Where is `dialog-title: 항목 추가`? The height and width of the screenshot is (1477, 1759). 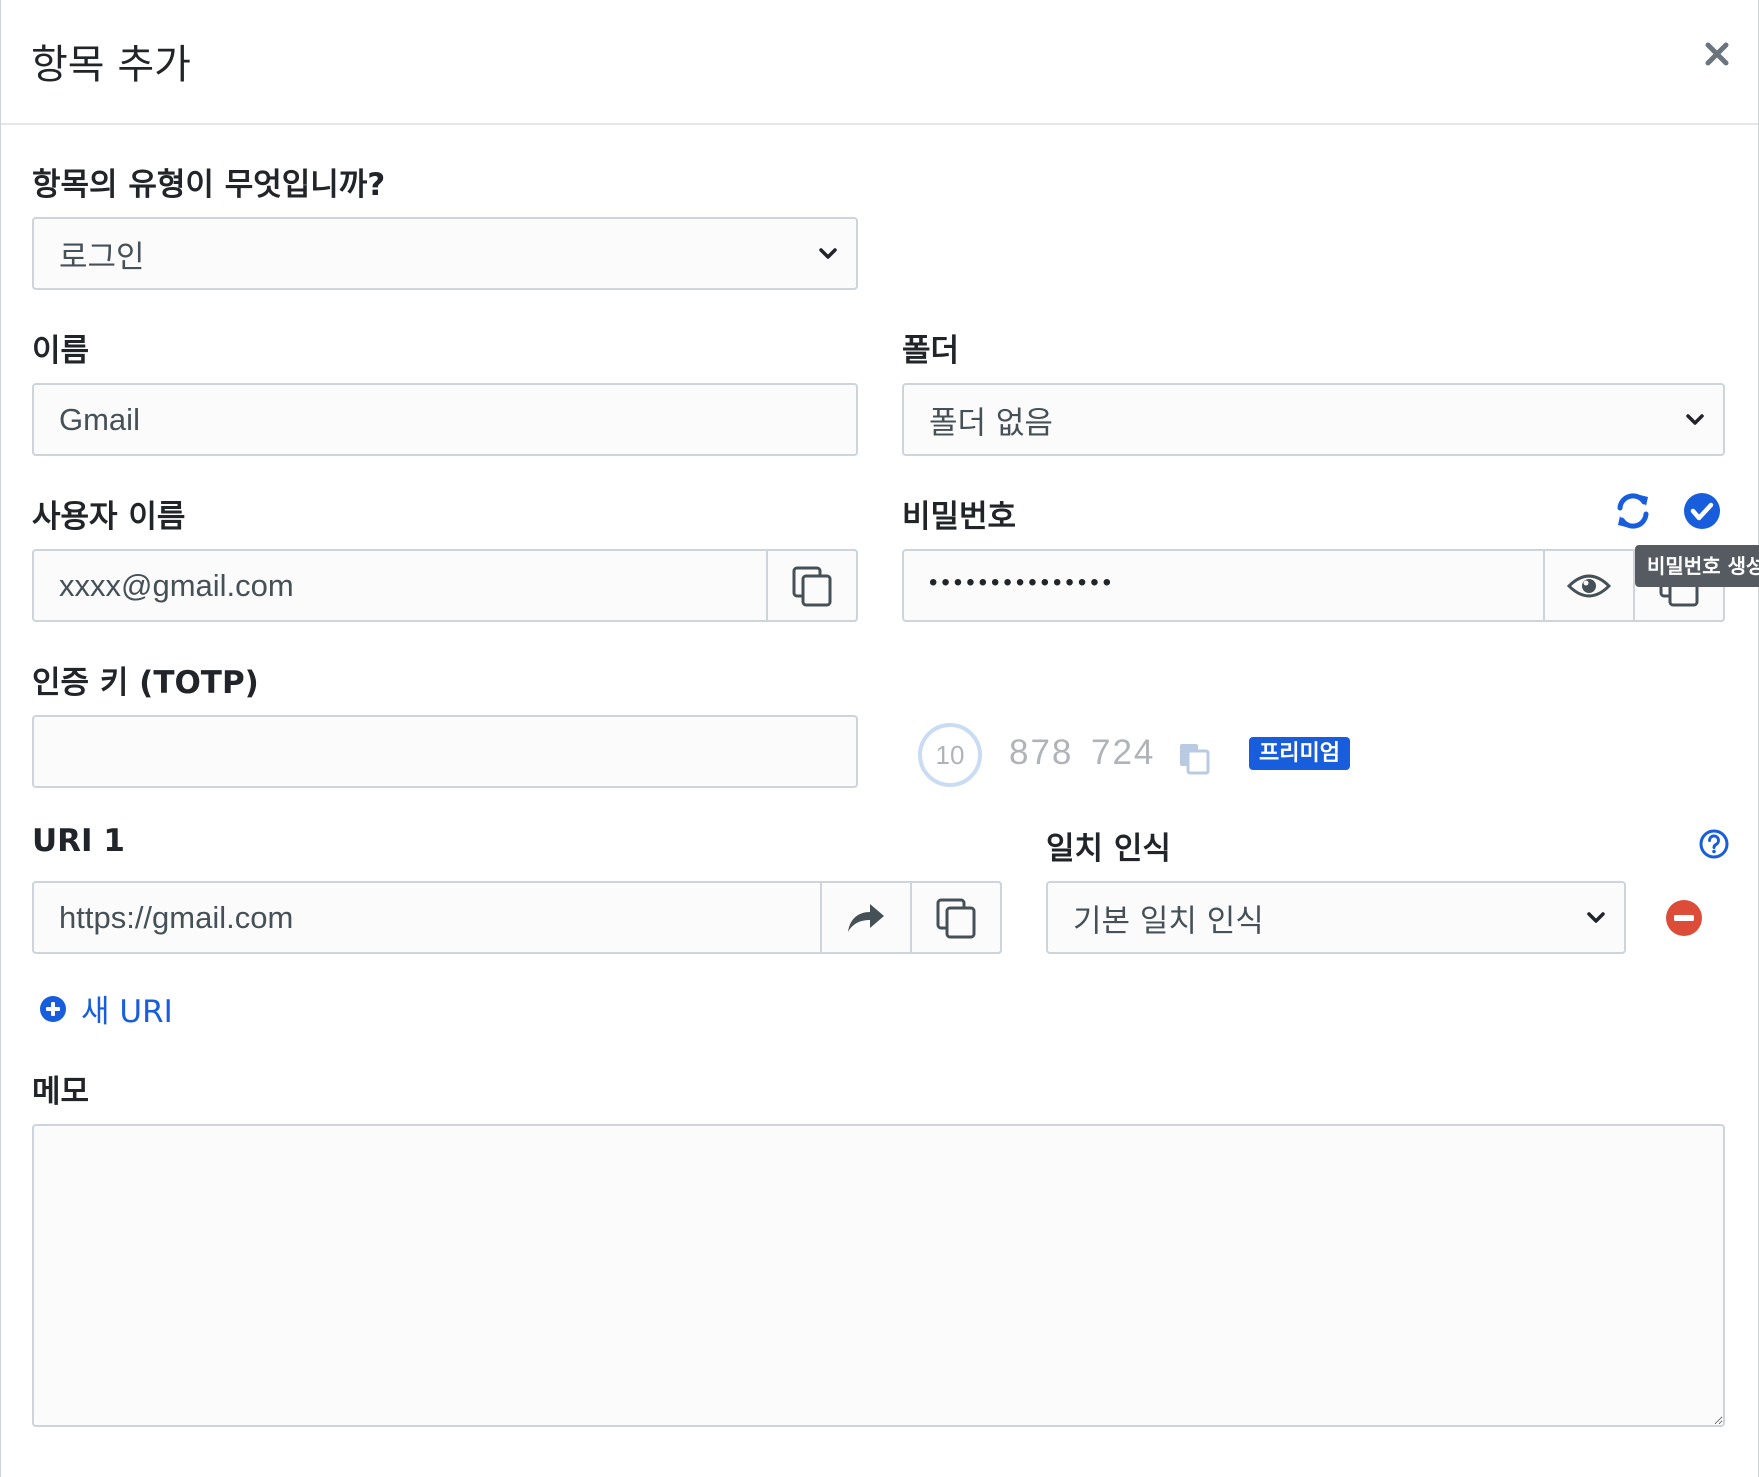
dialog-title: 항목 추가 is located at coordinates (111, 65).